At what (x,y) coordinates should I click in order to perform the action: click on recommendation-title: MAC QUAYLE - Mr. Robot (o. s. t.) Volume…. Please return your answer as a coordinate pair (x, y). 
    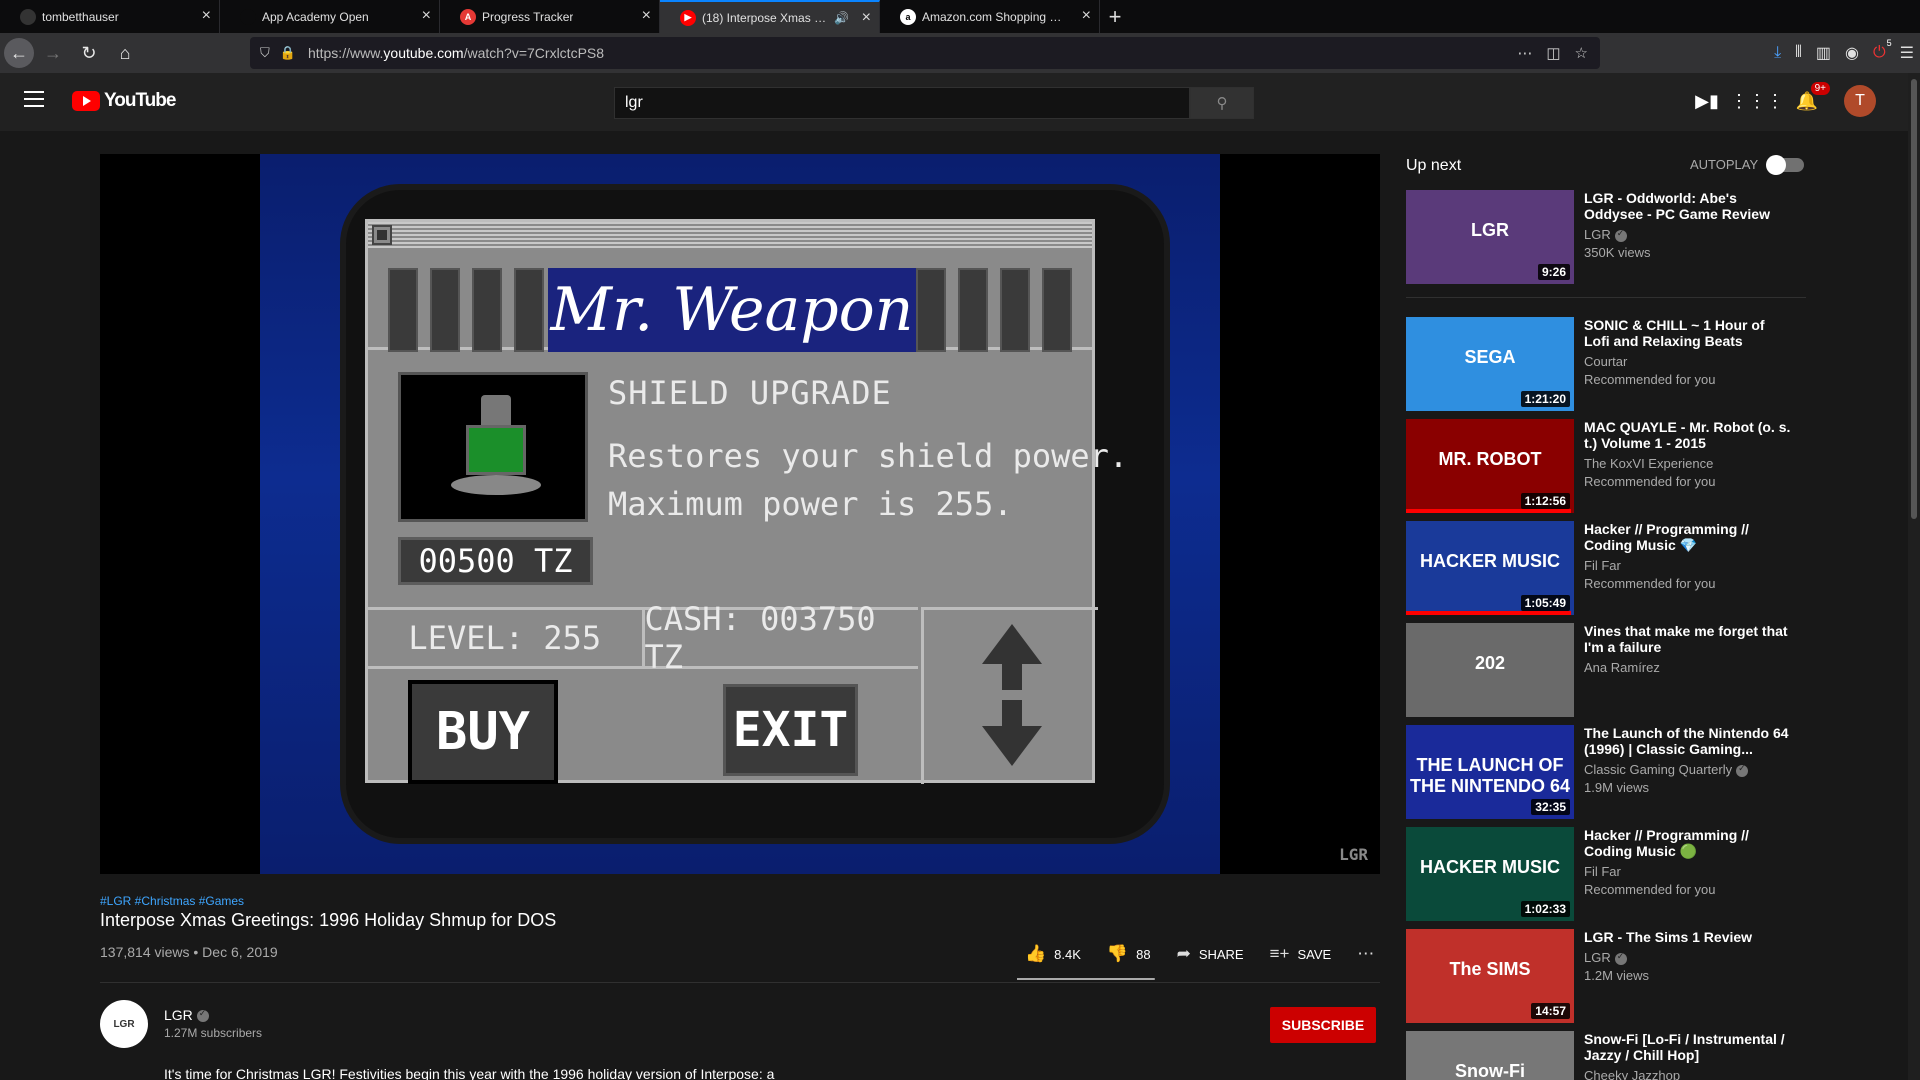
    Looking at the image, I should click on (1689, 435).